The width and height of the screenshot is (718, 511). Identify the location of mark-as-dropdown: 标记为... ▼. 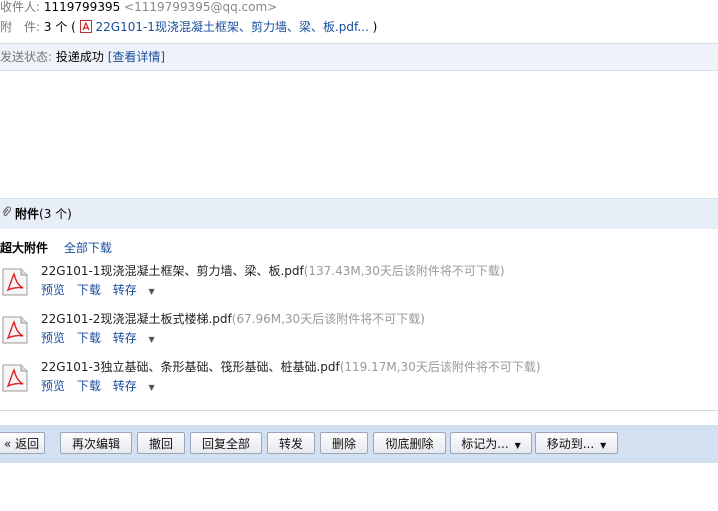
(491, 443).